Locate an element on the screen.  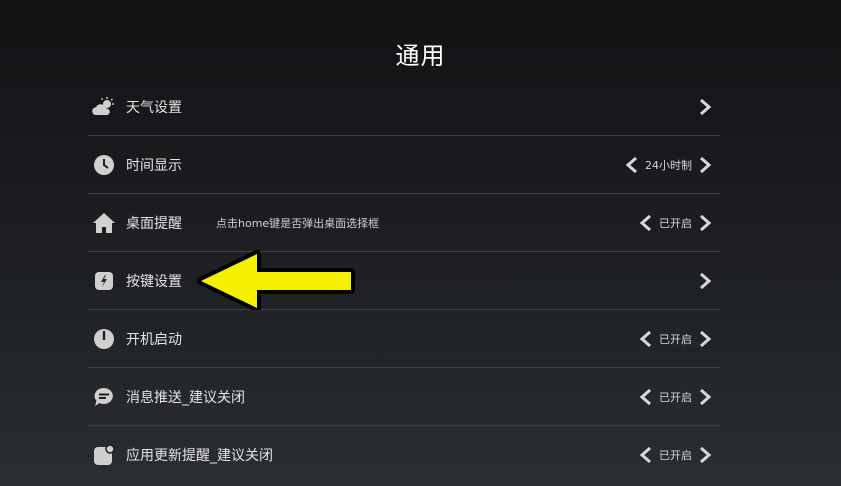
yellow-arrow-icon is located at coordinates (276, 280).